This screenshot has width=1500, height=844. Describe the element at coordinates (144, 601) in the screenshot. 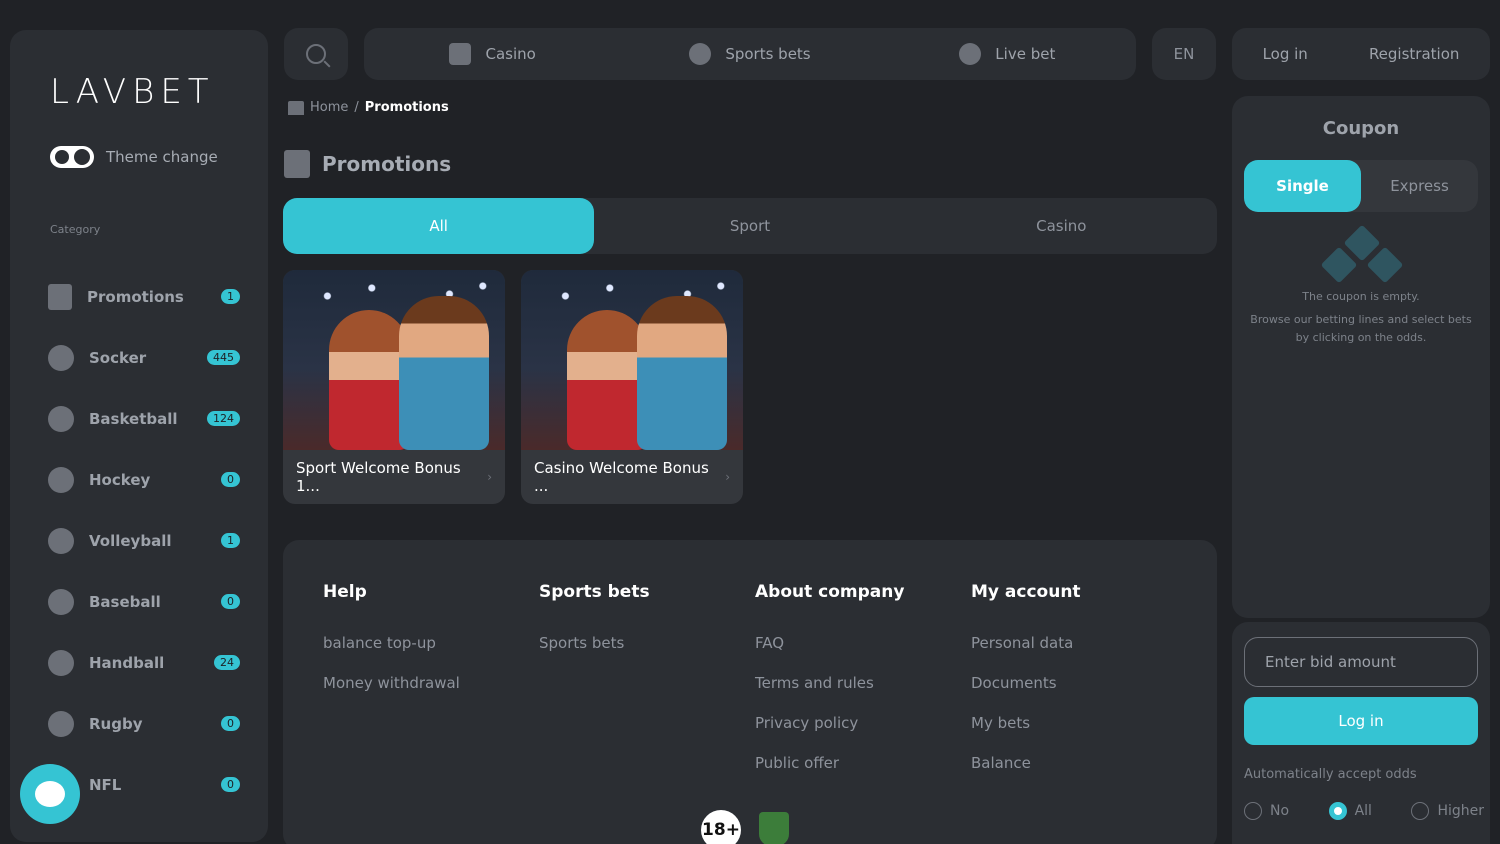

I see `sidebar-item-baseball: Baseball 0` at that location.